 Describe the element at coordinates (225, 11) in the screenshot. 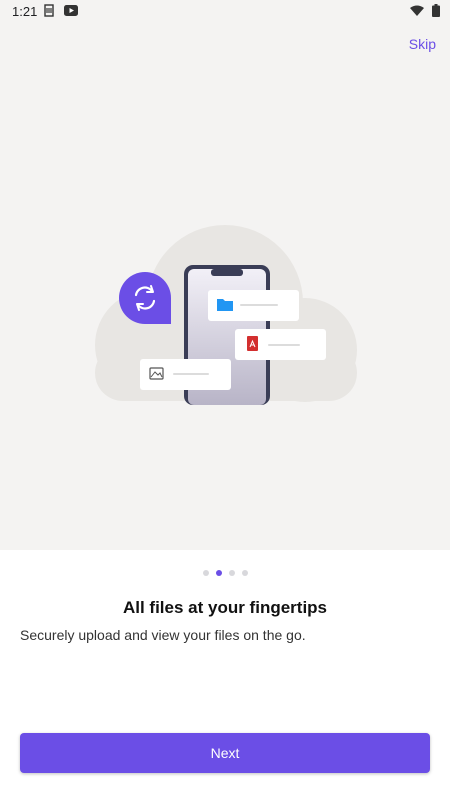

I see `status-bar: 1:21` at that location.